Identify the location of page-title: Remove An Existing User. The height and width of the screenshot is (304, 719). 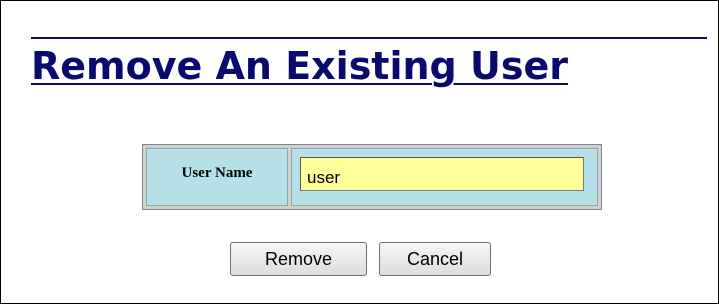
(299, 66).